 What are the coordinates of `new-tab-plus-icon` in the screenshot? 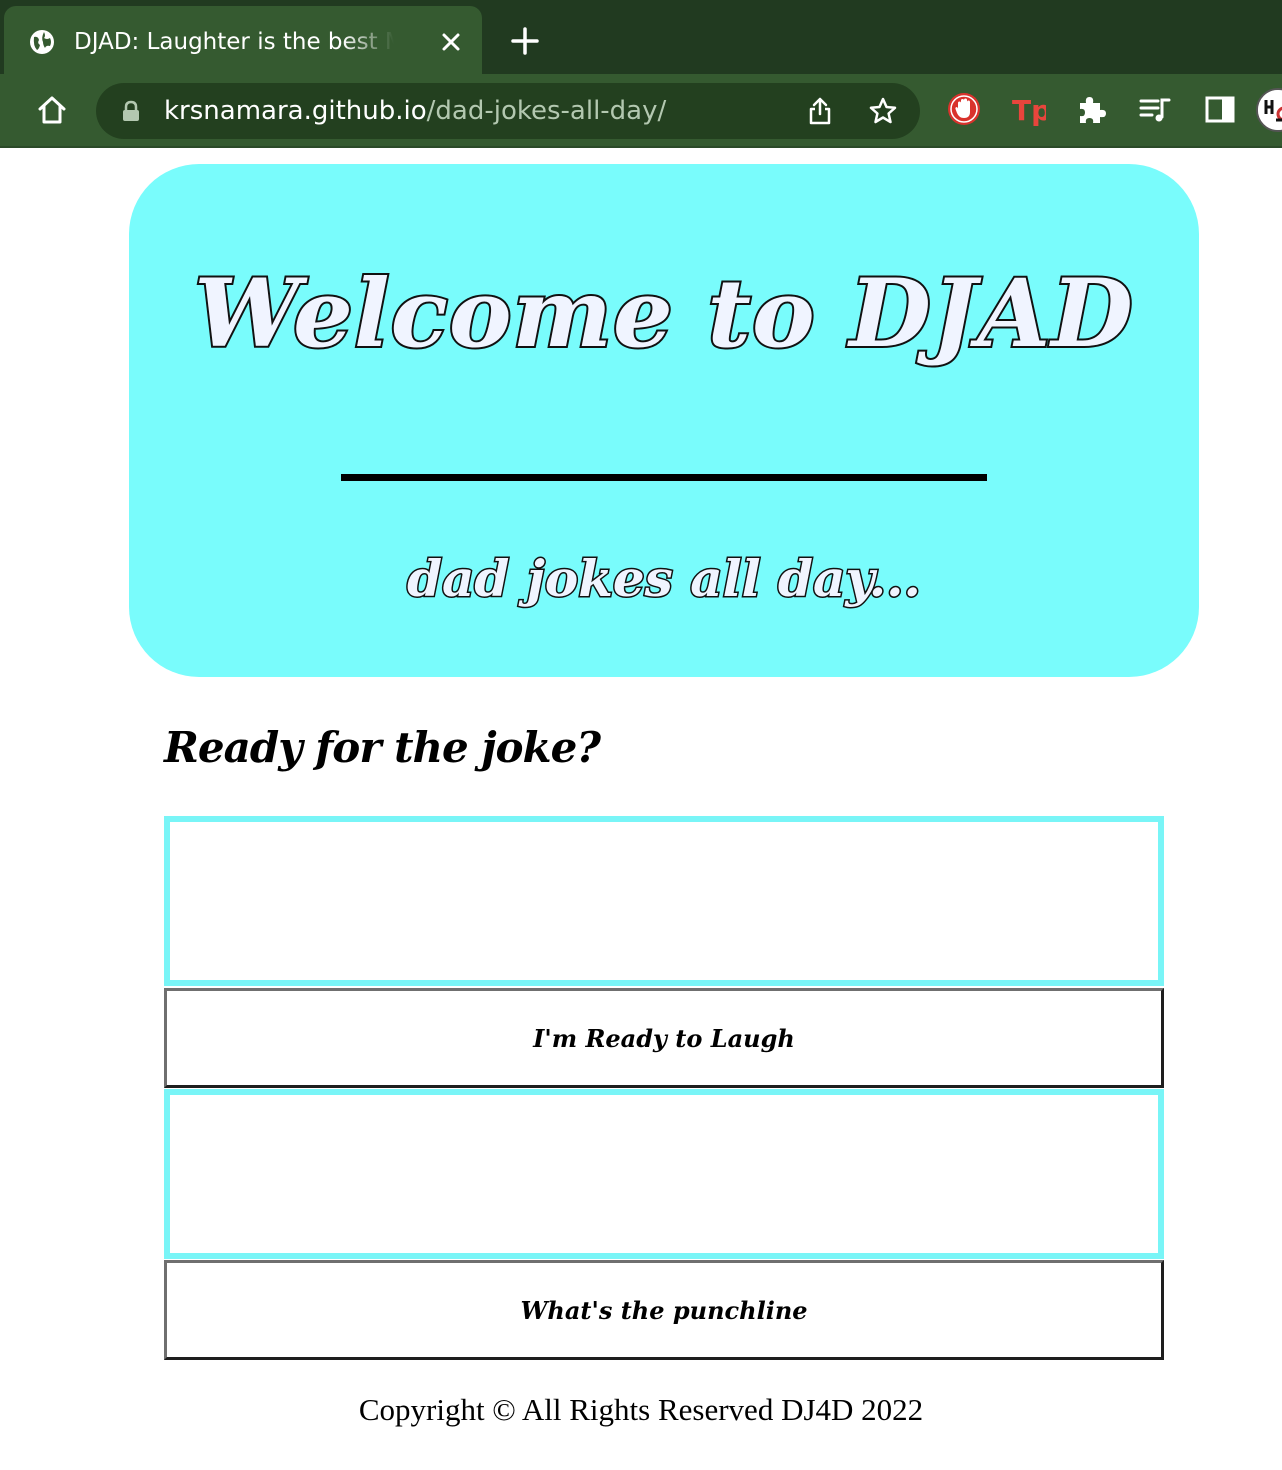 It's located at (525, 41).